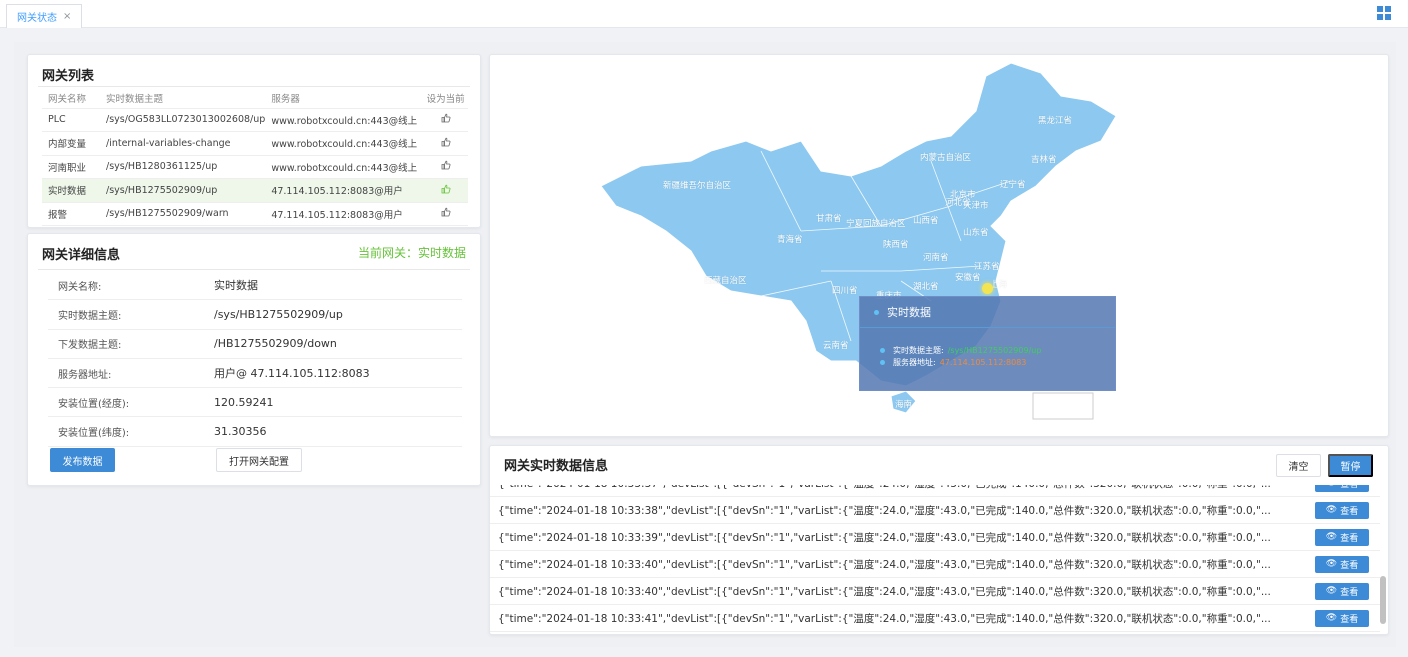 Image resolution: width=1408 pixels, height=657 pixels. Describe the element at coordinates (1055, 121) in the screenshot. I see `province-label: 黑龙江省` at that location.